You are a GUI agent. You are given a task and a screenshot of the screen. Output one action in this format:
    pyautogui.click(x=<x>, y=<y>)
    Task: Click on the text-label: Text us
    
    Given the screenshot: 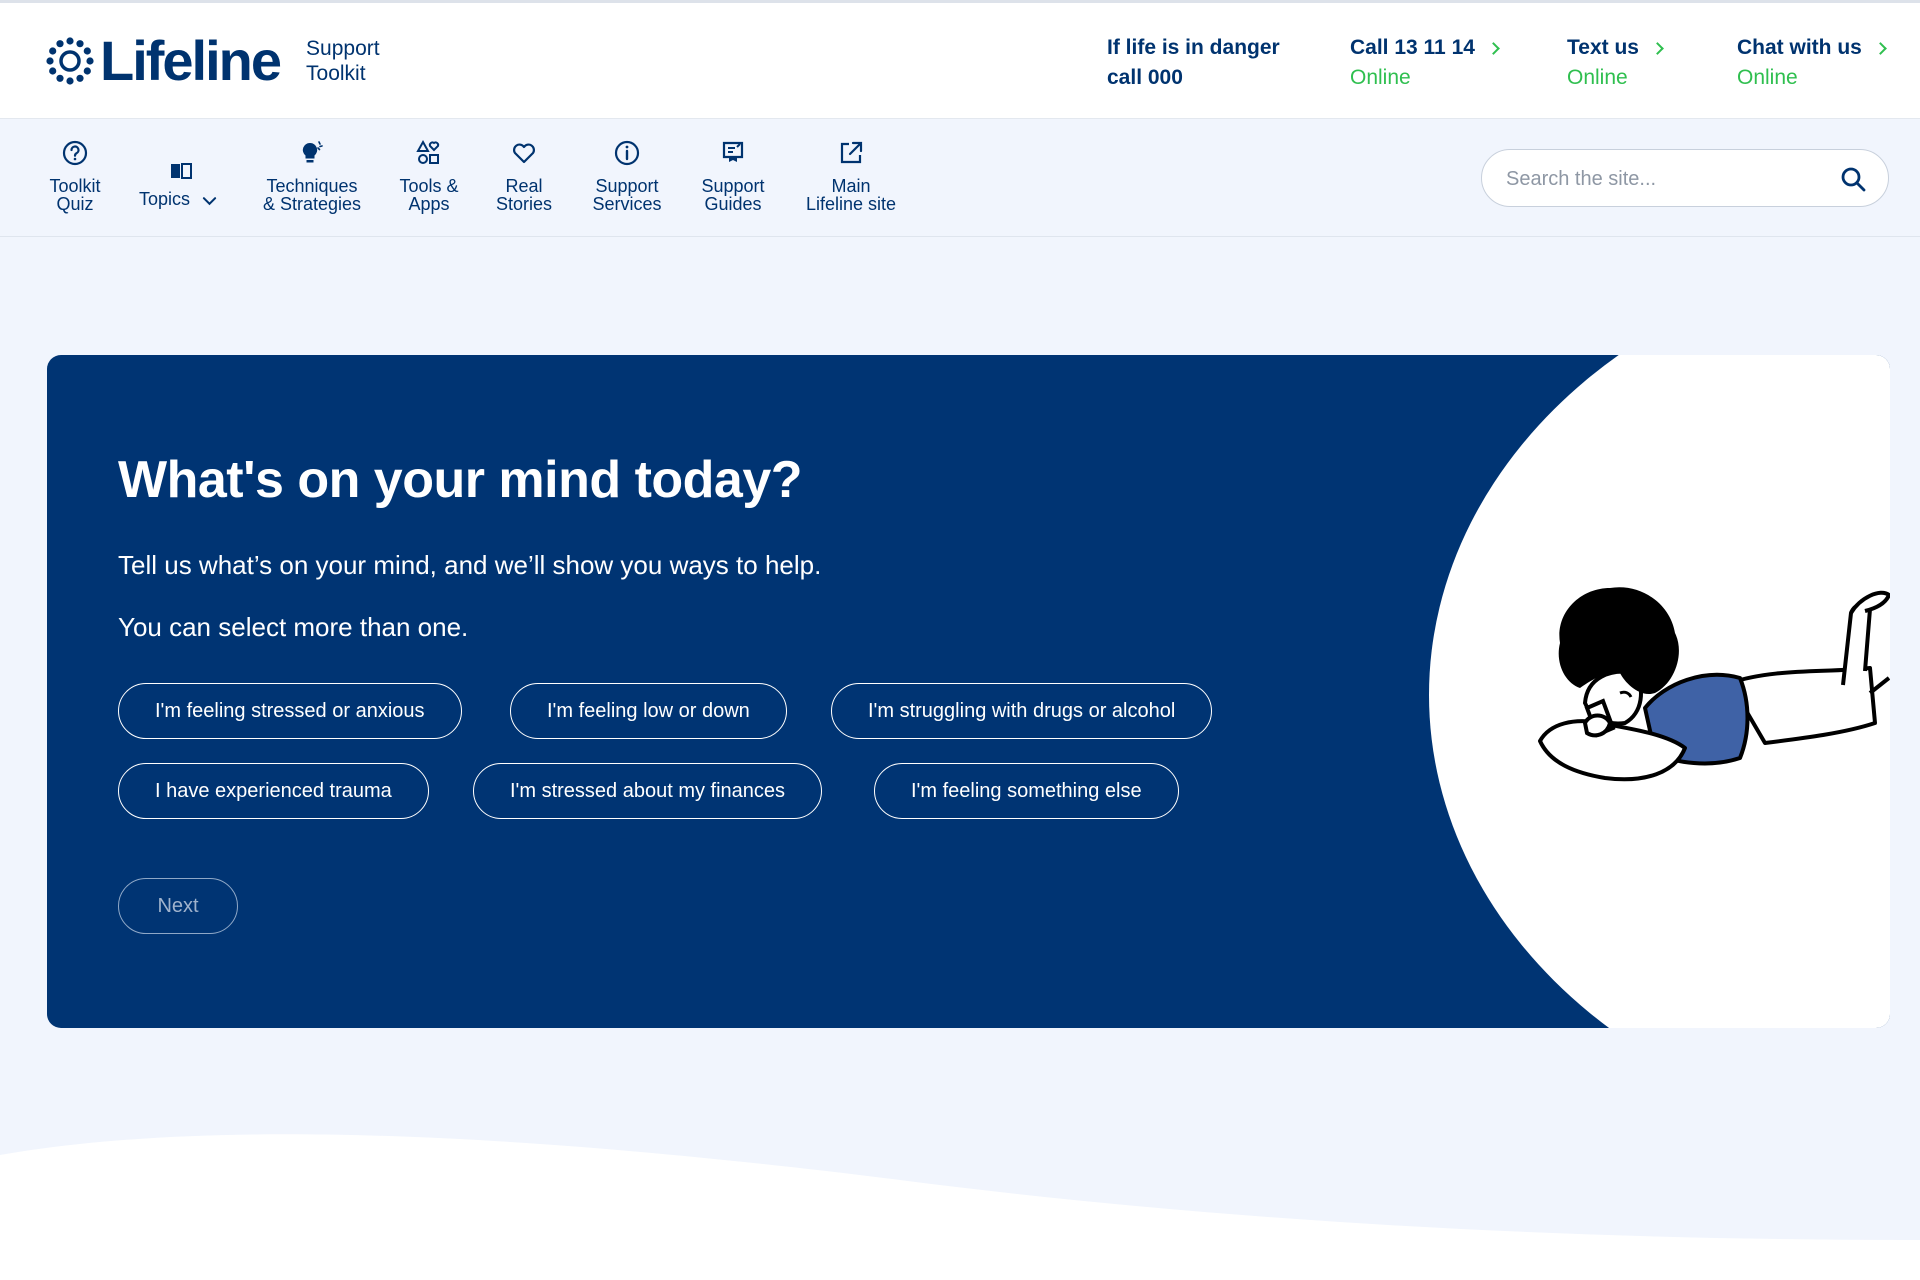 What is the action you would take?
    pyautogui.click(x=1603, y=47)
    